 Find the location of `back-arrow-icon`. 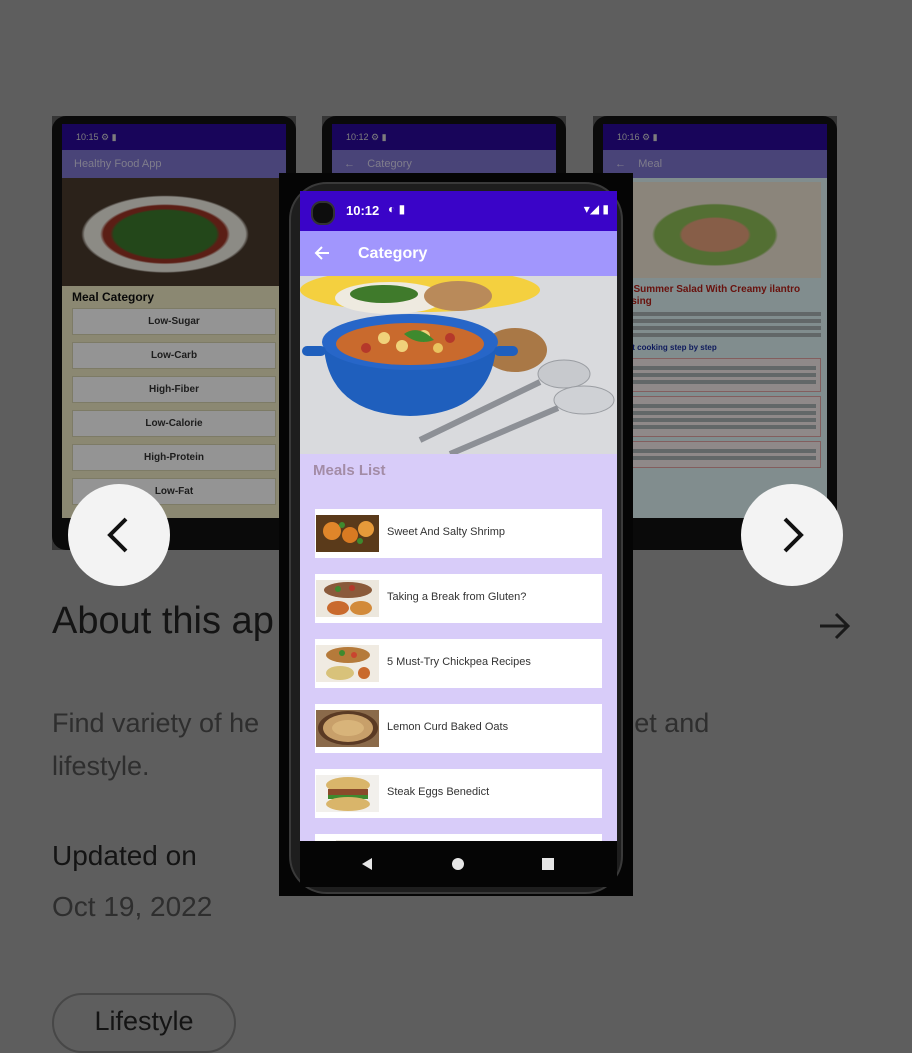

back-arrow-icon is located at coordinates (322, 253).